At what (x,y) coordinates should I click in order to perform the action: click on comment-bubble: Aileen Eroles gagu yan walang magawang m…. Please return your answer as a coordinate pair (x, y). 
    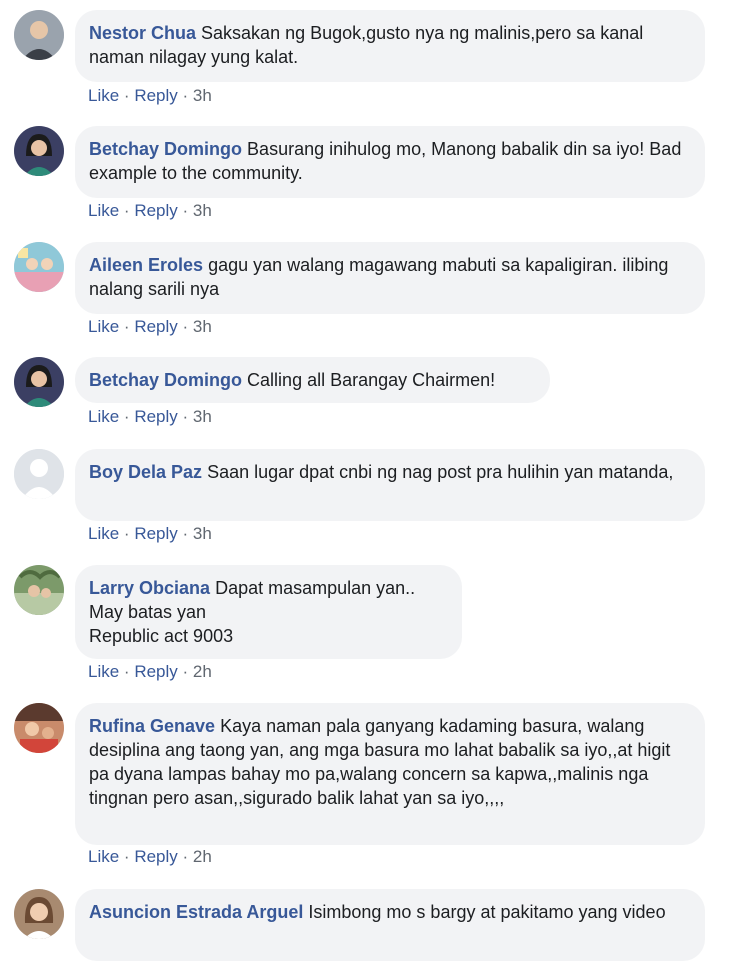
    Looking at the image, I should click on (390, 278).